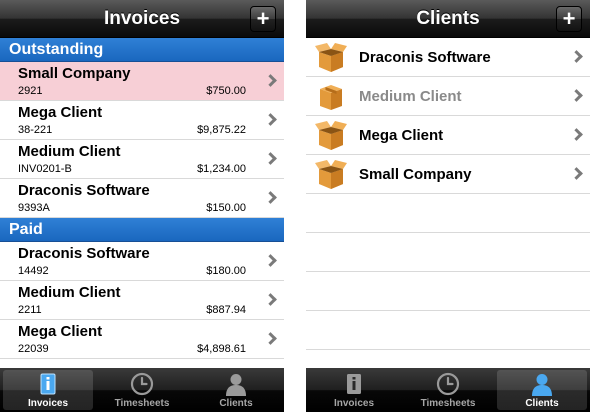 The image size is (590, 412). Describe the element at coordinates (331, 97) in the screenshot. I see `closed-box-icon` at that location.